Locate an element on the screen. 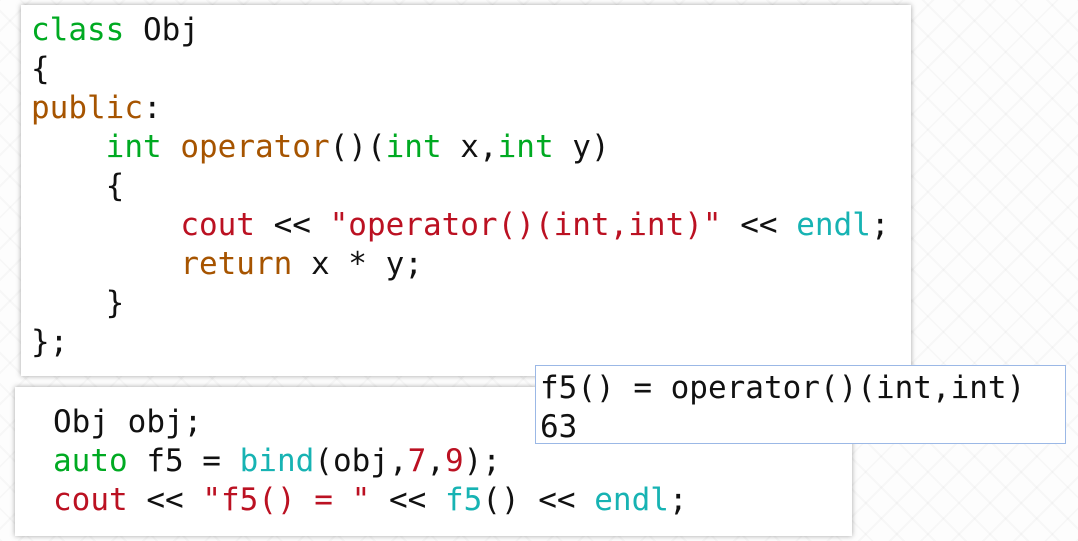 This screenshot has height=541, width=1078. comma: , is located at coordinates (435, 461).